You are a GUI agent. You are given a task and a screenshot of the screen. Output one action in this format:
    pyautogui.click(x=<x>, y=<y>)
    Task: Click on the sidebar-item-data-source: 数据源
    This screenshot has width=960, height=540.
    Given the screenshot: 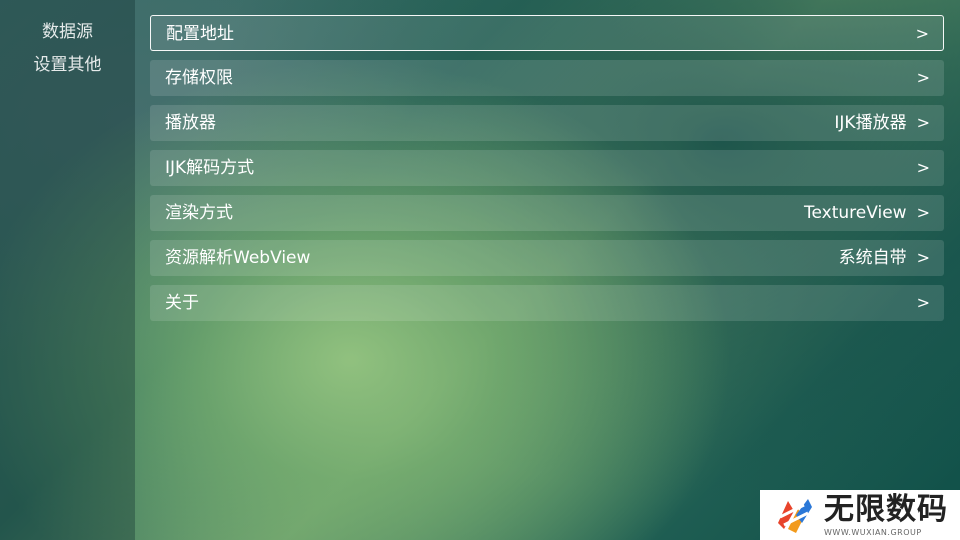 What is the action you would take?
    pyautogui.click(x=67, y=32)
    